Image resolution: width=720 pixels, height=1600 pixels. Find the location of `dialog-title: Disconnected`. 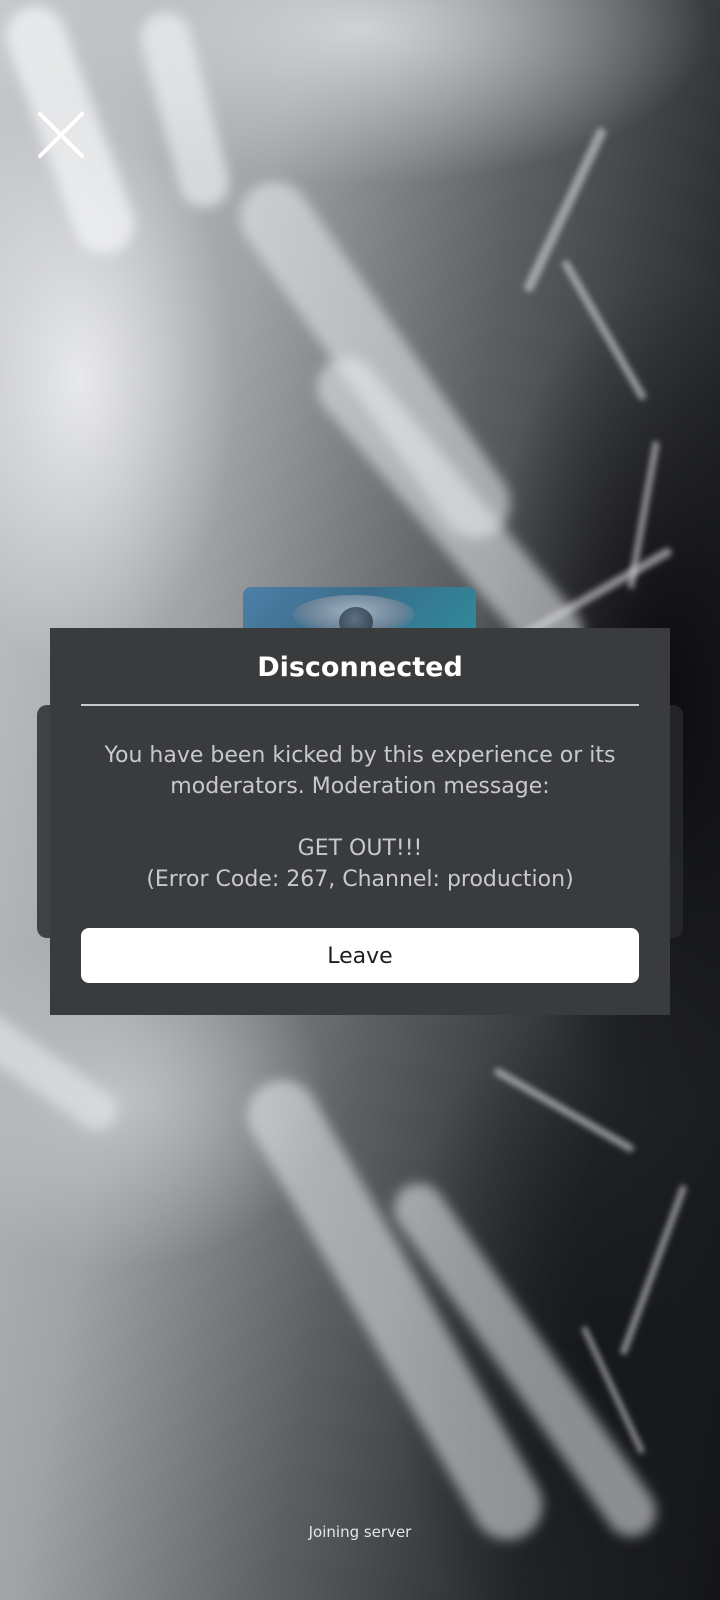

dialog-title: Disconnected is located at coordinates (360, 667).